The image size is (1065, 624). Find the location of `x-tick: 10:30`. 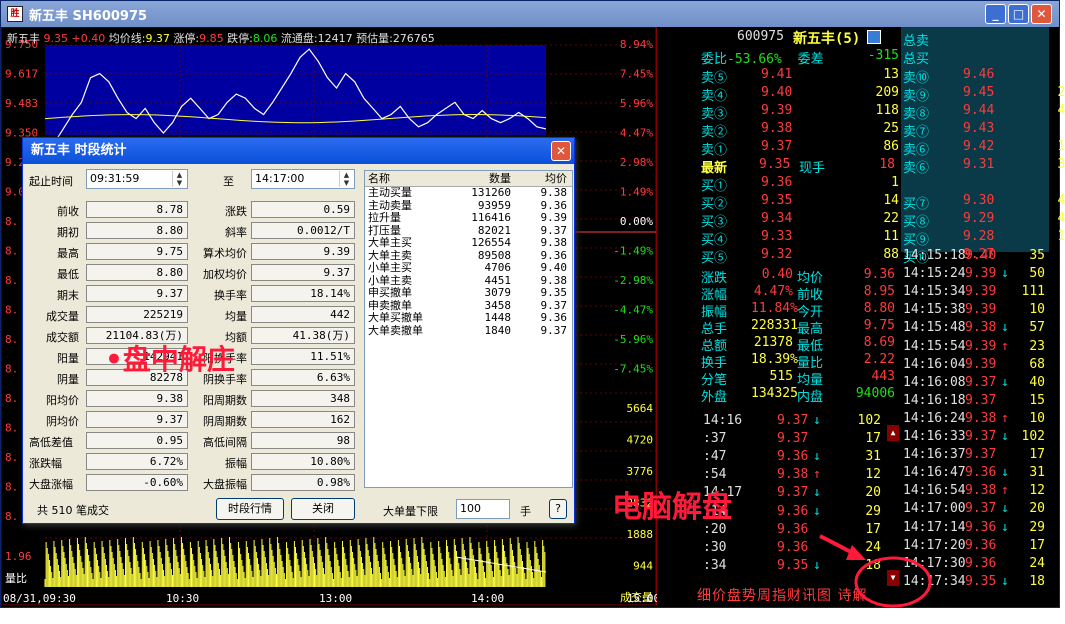

x-tick: 10:30 is located at coordinates (182, 598).